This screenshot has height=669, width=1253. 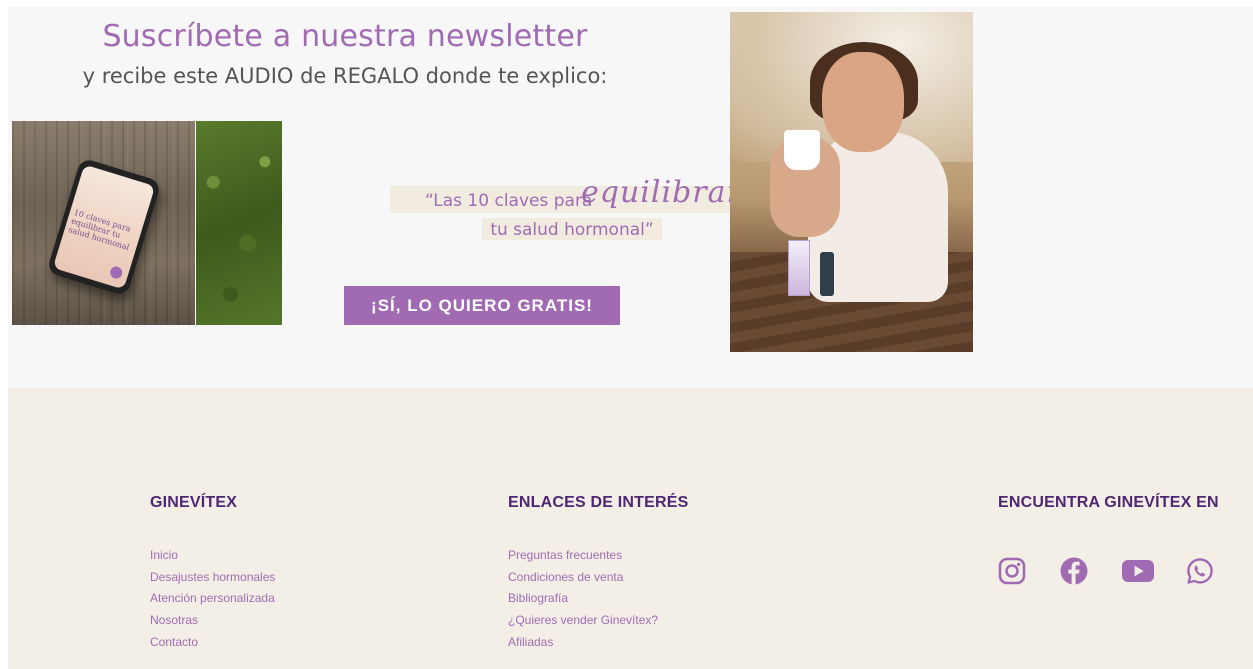 What do you see at coordinates (565, 577) in the screenshot?
I see `footer-link-conditions: Condiciones de venta` at bounding box center [565, 577].